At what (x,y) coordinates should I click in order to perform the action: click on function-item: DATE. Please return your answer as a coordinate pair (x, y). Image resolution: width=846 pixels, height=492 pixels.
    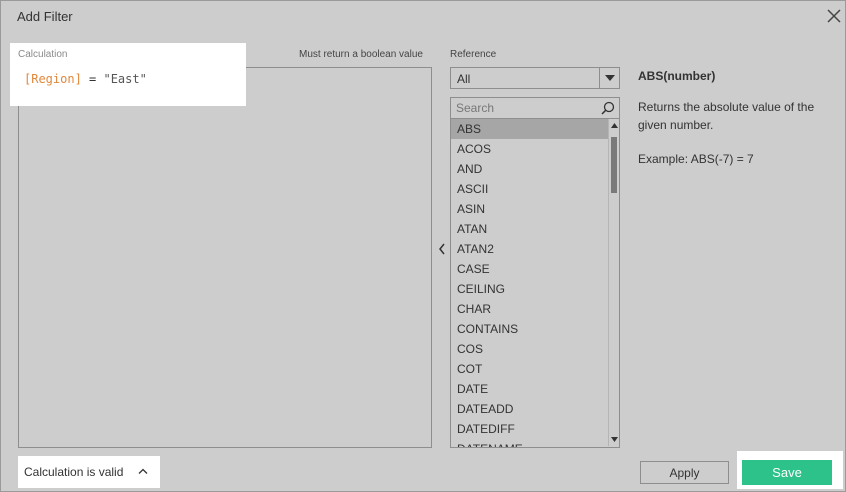
    Looking at the image, I should click on (529, 389).